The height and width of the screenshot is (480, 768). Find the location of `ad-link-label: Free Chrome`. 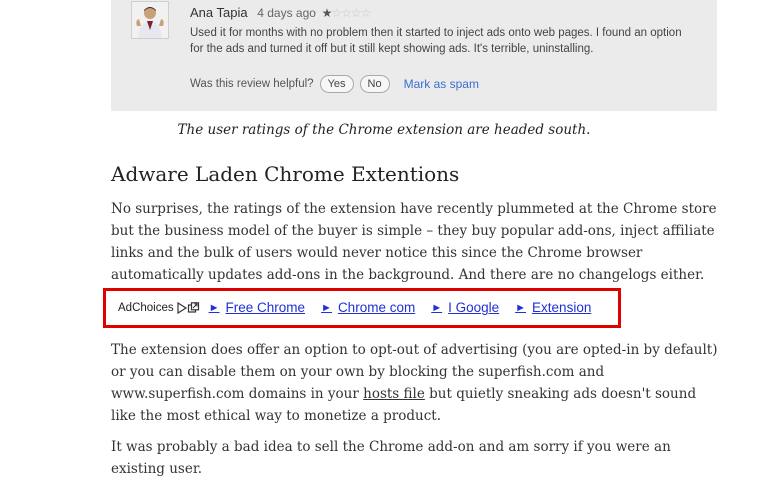

ad-link-label: Free Chrome is located at coordinates (265, 307).